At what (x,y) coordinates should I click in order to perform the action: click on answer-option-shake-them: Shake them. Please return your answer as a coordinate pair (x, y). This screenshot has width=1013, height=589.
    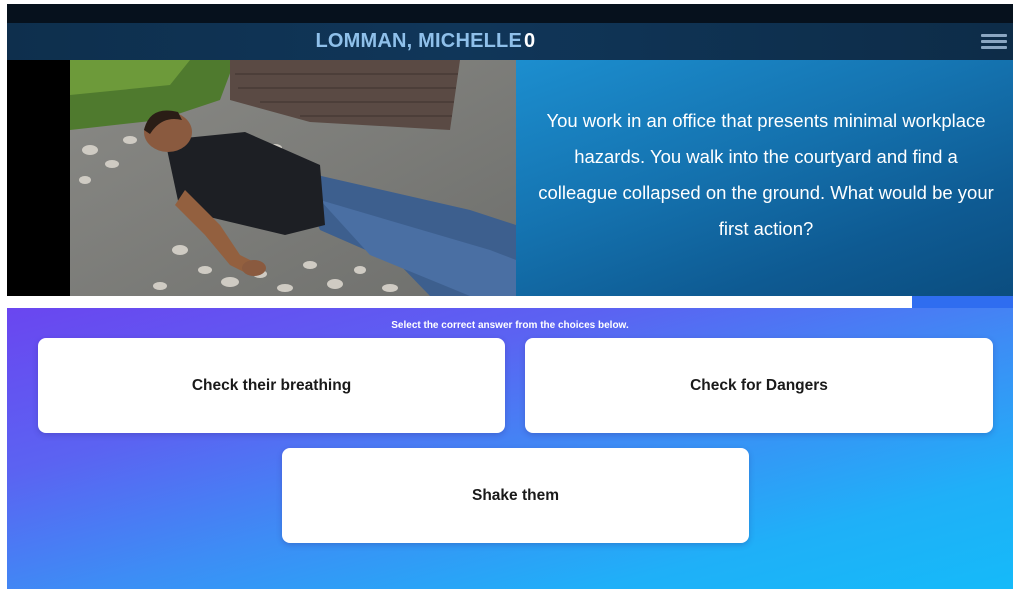
    Looking at the image, I should click on (515, 495).